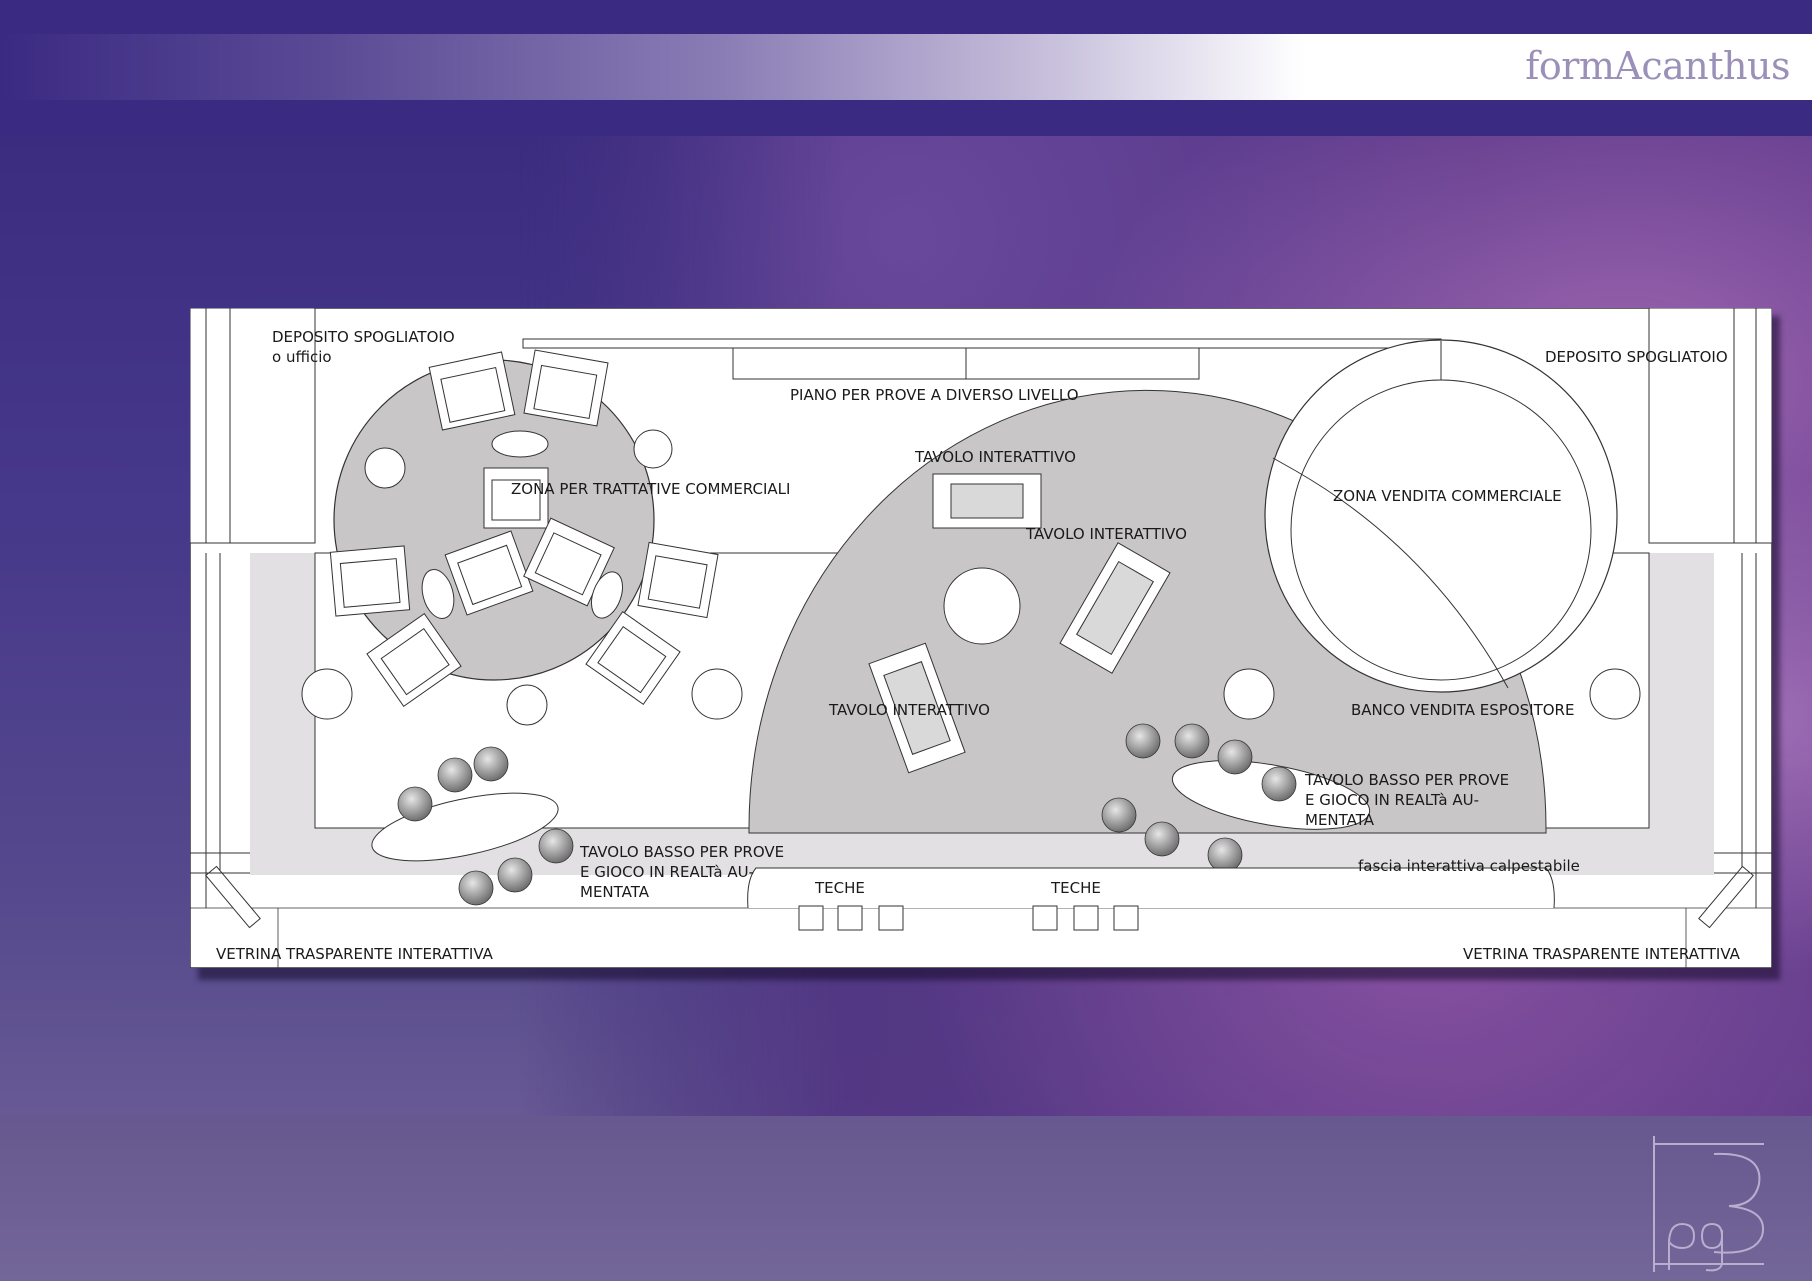 The width and height of the screenshot is (1812, 1281). I want to click on label-tavolo-interattivo-low: TAVOLO INTERATTIVO, so click(909, 710).